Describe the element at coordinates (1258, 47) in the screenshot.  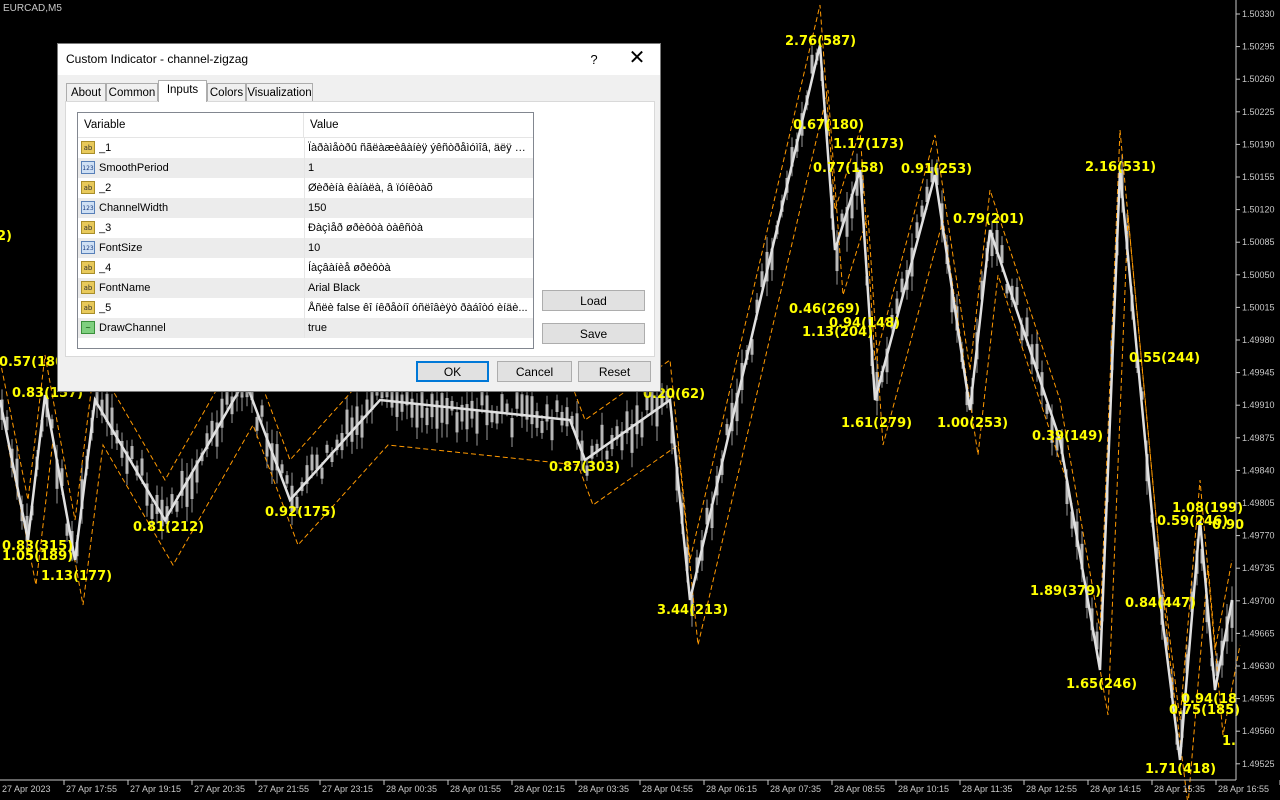
I see `price-label: 1.50295` at that location.